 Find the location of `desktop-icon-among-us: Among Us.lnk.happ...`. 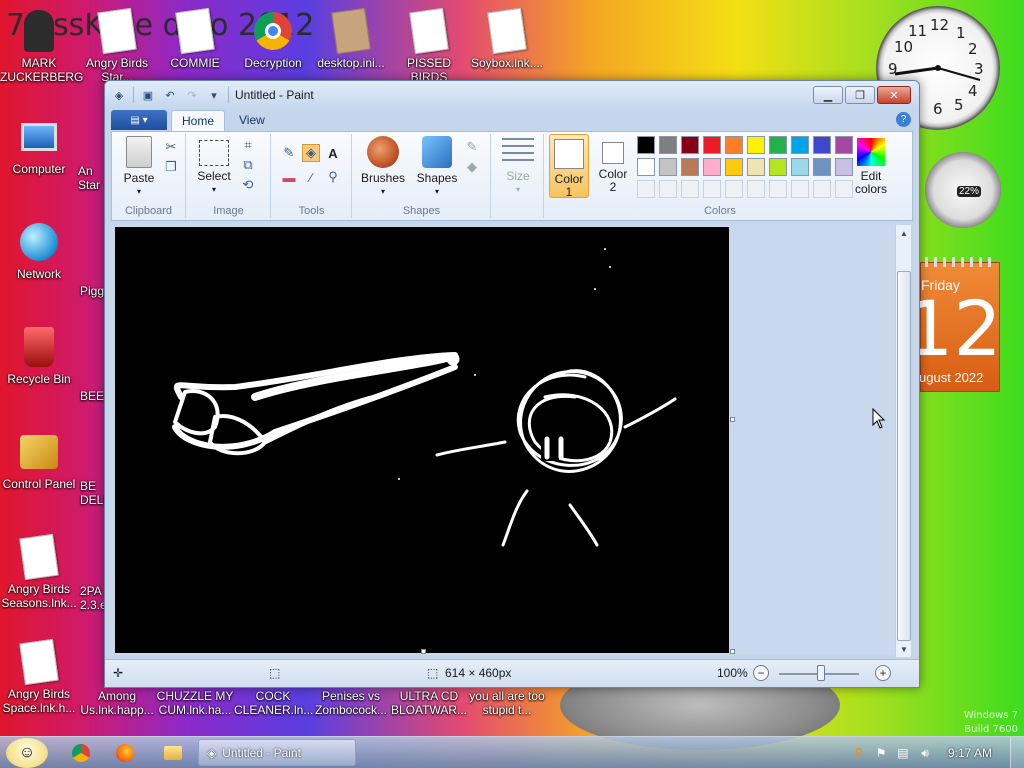

desktop-icon-among-us: Among Us.lnk.happ... is located at coordinates (117, 703).